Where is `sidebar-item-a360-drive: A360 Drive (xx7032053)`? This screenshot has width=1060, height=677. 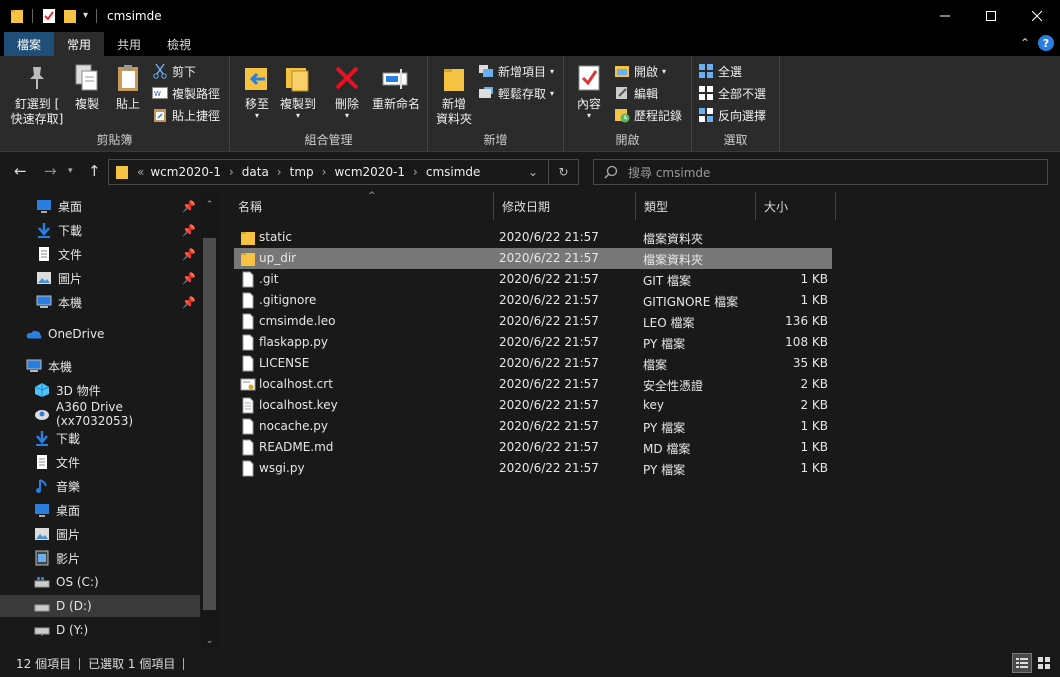
sidebar-item-a360-drive: A360 Drive (xx7032053) is located at coordinates (100, 414).